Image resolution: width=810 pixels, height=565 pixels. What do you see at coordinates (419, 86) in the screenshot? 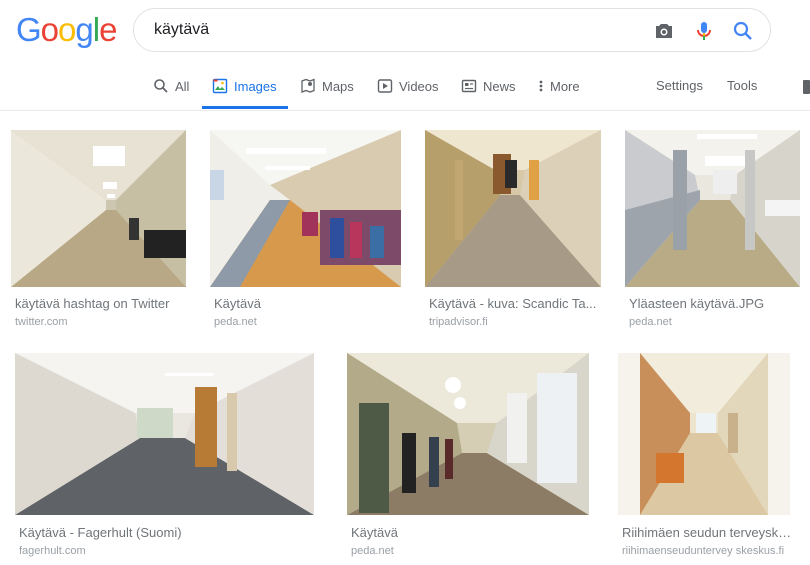
I see `tab-label: Videos` at bounding box center [419, 86].